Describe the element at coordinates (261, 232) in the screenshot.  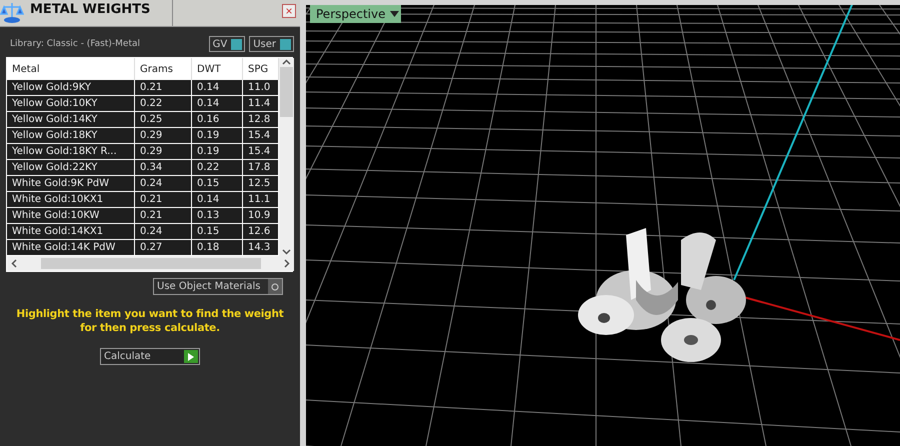
I see `table-cell: 12.6` at that location.